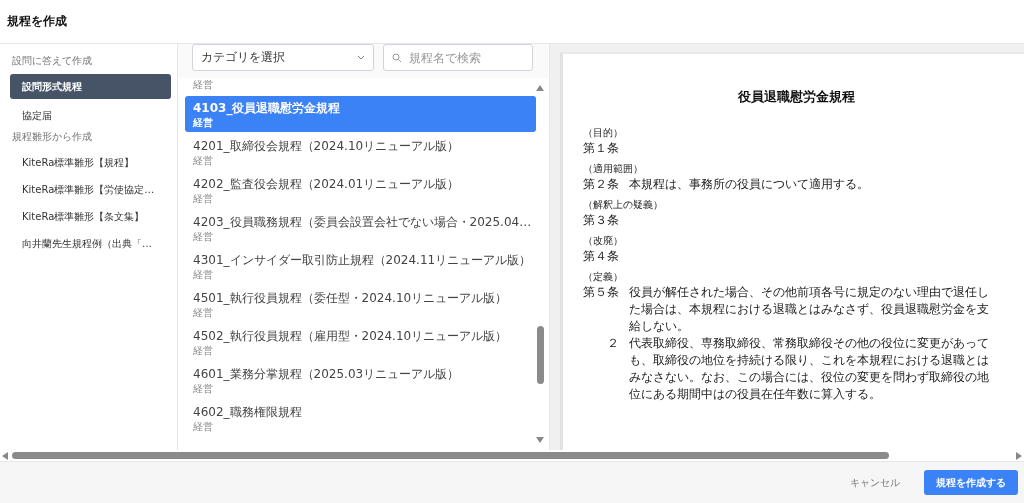 The width and height of the screenshot is (1024, 503). I want to click on template-list-item: 4103_役員退職慰労金規程 経営, so click(360, 114).